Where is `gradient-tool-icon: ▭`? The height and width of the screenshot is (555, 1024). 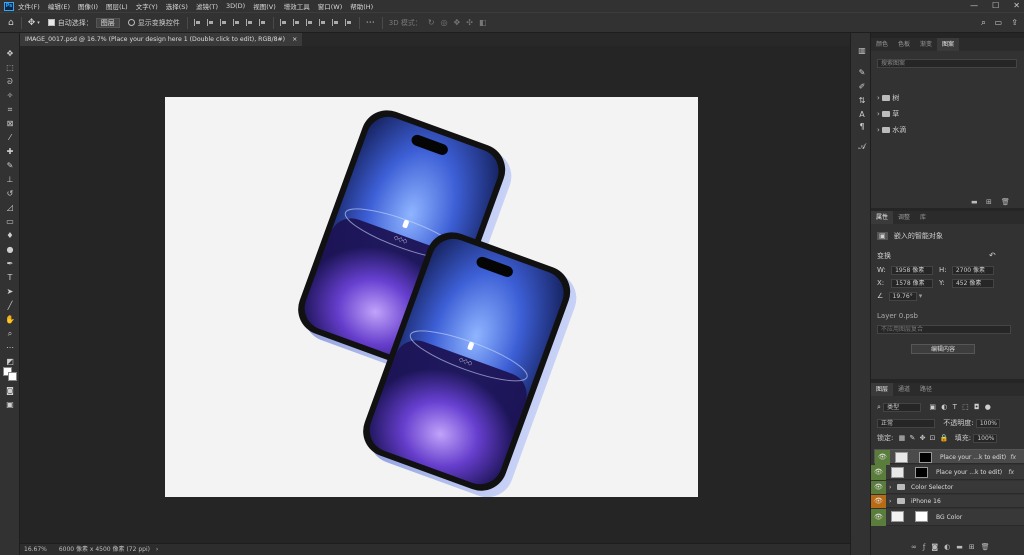
gradient-tool-icon: ▭ is located at coordinates (10, 221).